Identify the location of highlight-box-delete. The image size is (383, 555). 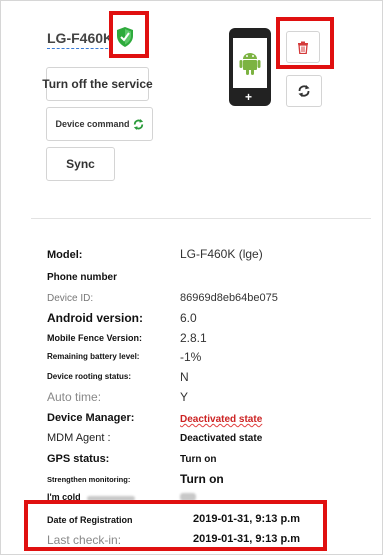
(305, 43).